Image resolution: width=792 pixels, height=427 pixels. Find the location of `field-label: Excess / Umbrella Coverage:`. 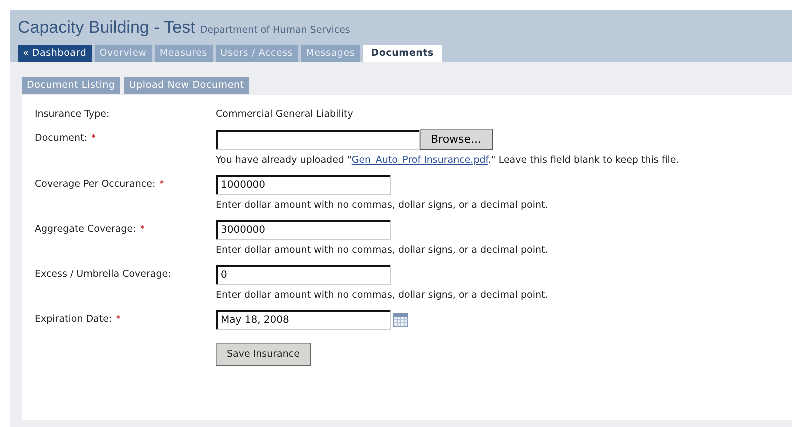

field-label: Excess / Umbrella Coverage: is located at coordinates (103, 275).